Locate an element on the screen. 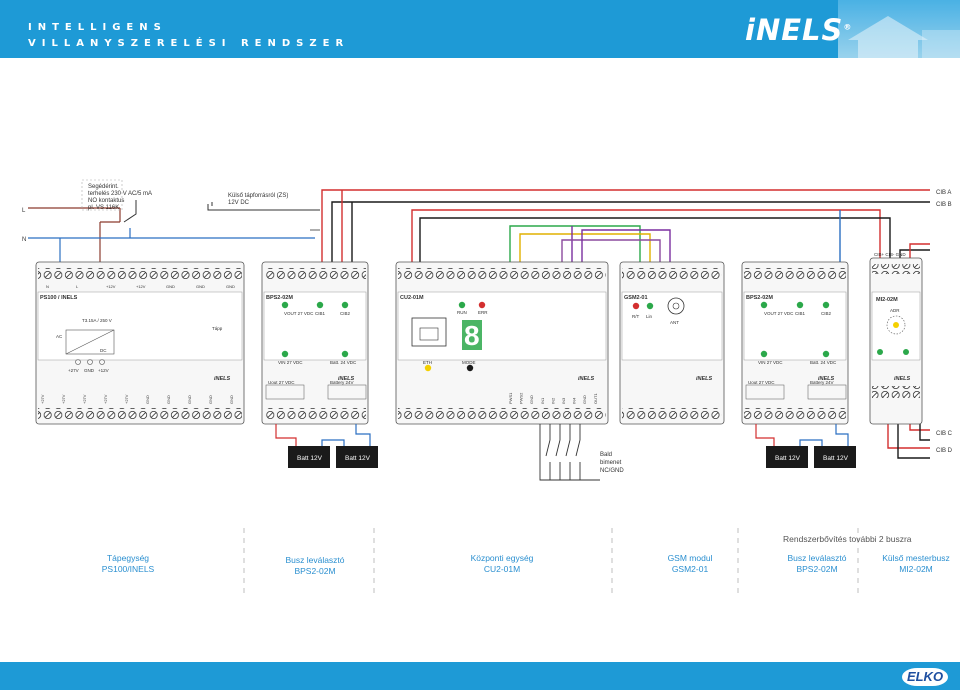 The width and height of the screenshot is (960, 690). ps100-fuse: T3.15A / 250 V is located at coordinates (97, 320).